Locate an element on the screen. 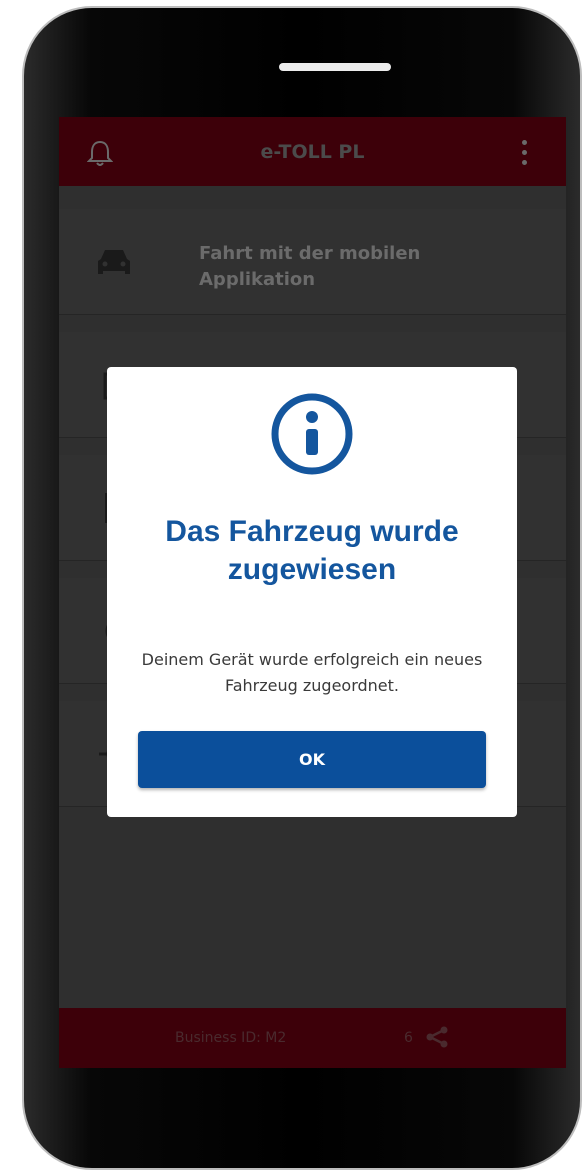 This screenshot has width=585, height=1175. menu-item-mobile-trip: Fahrt mit der mobilen Applikation is located at coordinates (312, 262).